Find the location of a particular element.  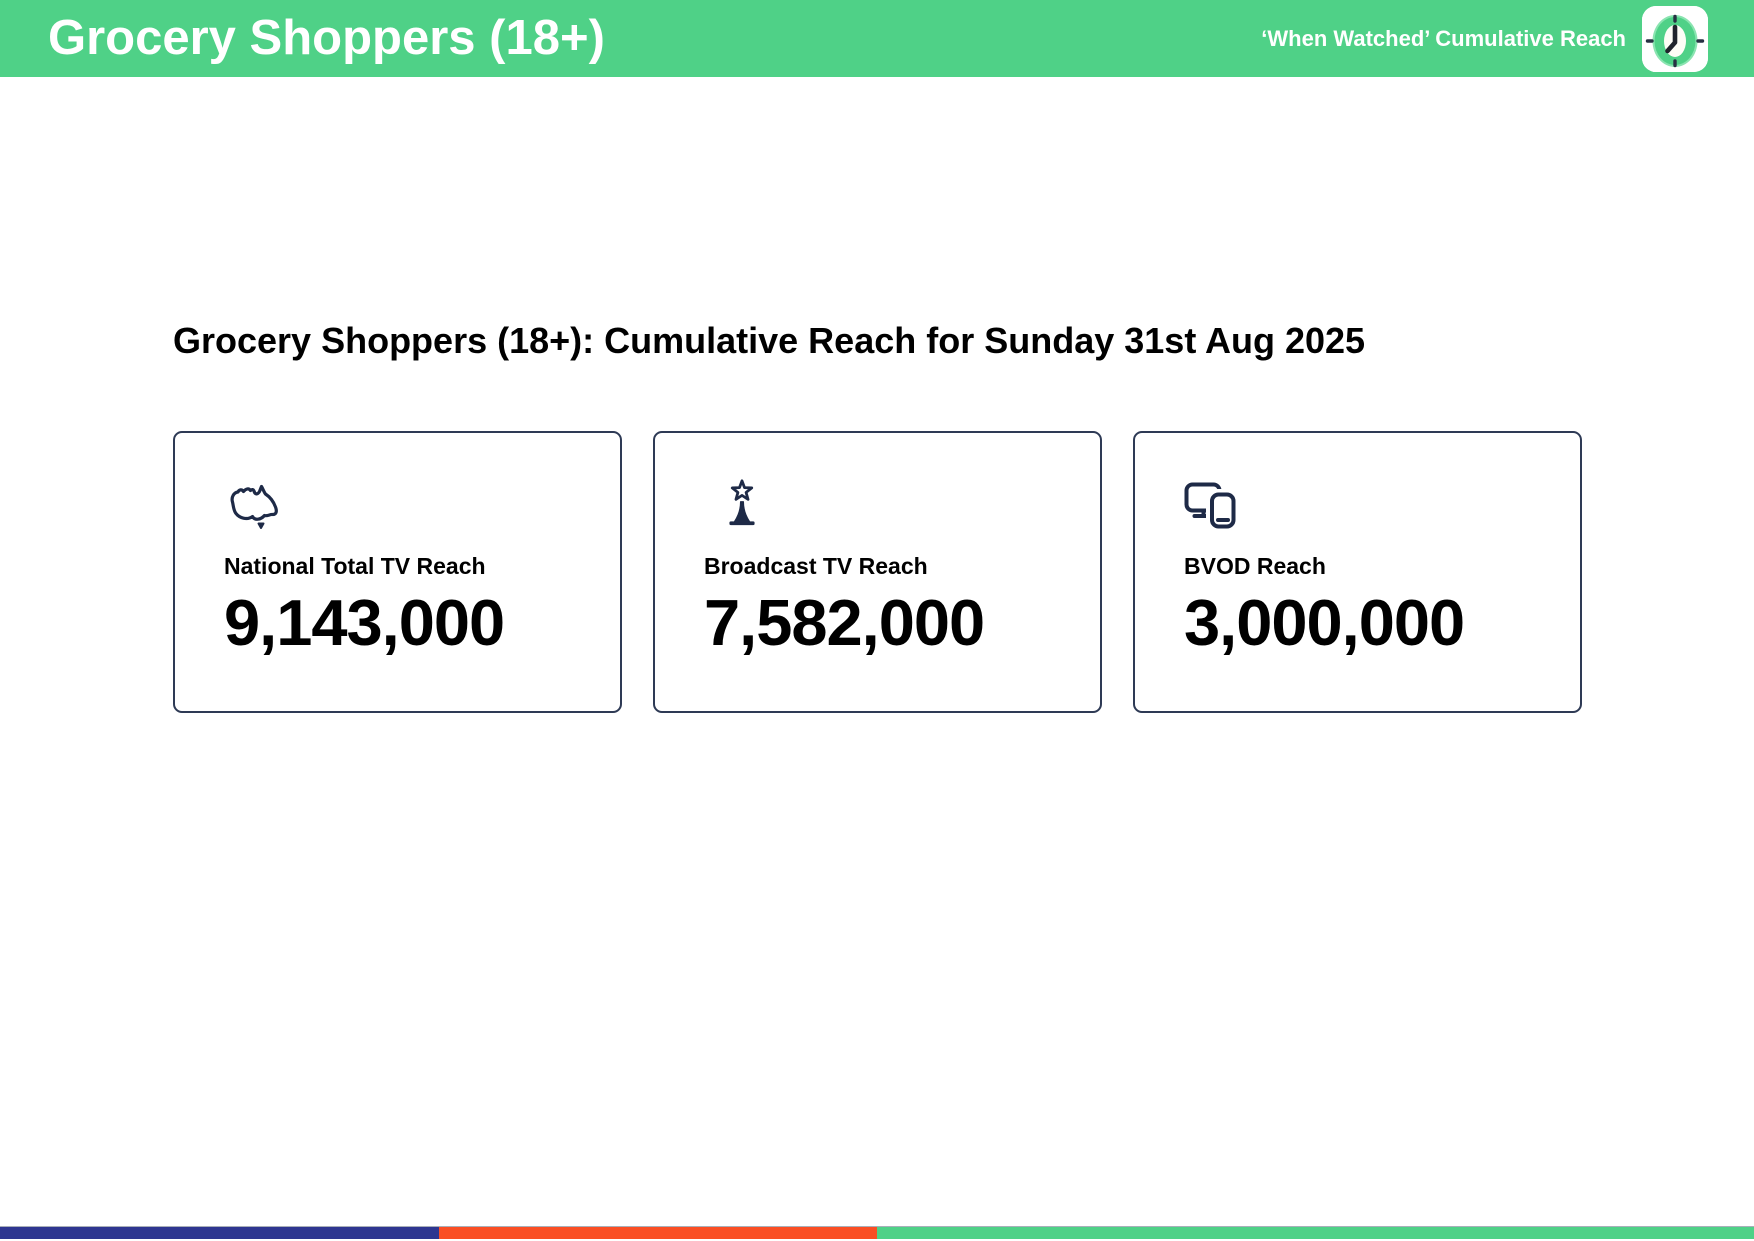

broadcast-tower-icon is located at coordinates (898, 506).